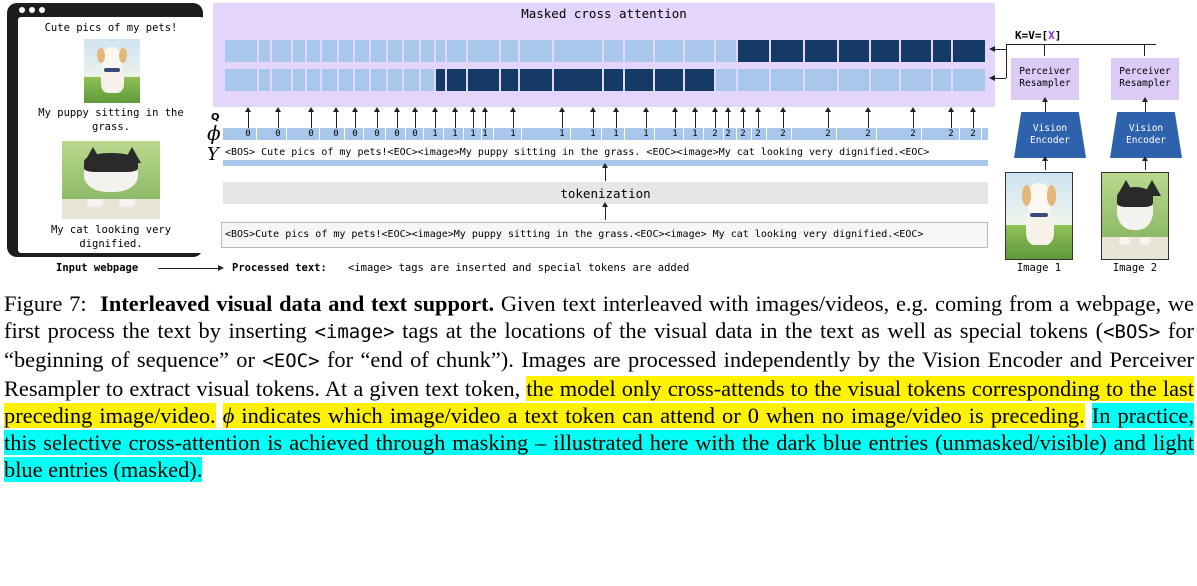  I want to click on raw-text-arrow, so click(605, 211).